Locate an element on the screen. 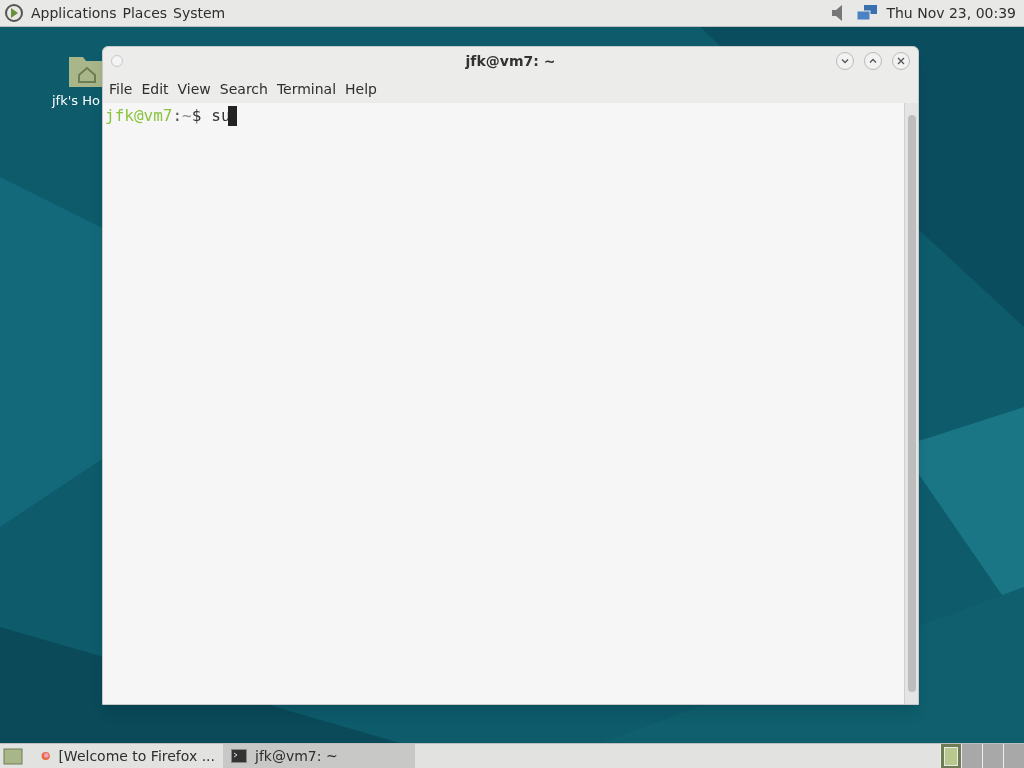 The image size is (1024, 768). task-button: jfk@vm7: ~ is located at coordinates (319, 755).